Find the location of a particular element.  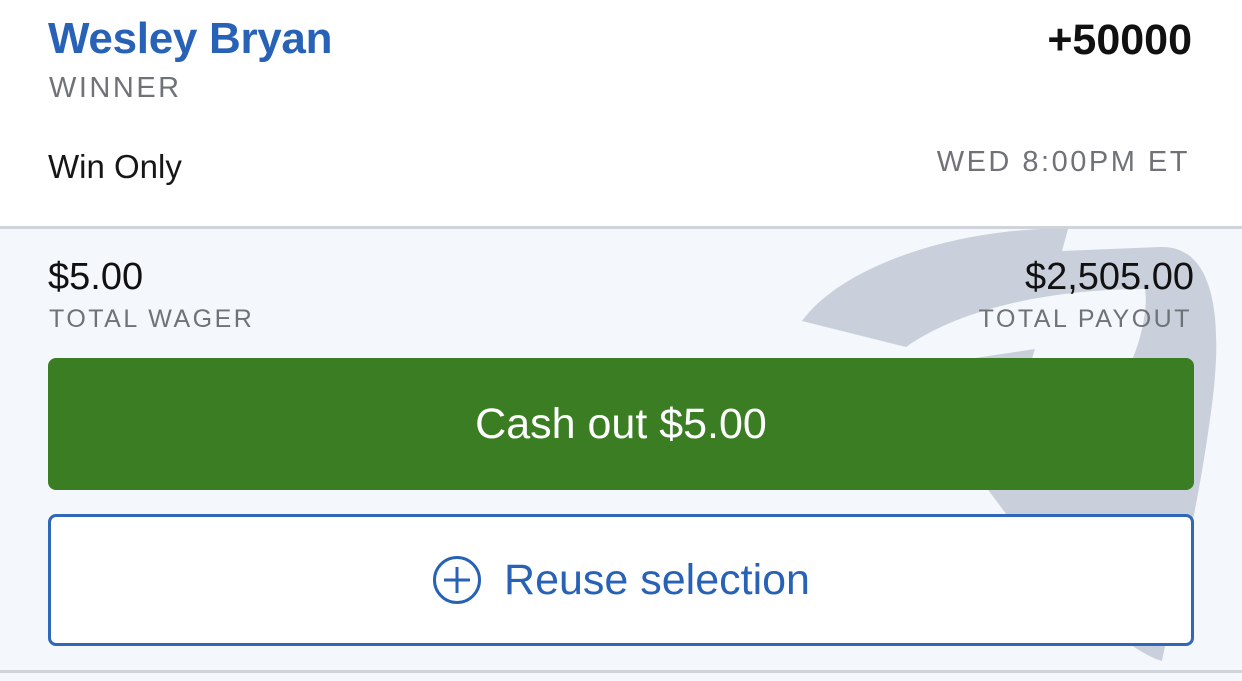

selection-name: Wesley Bryan is located at coordinates (190, 39).